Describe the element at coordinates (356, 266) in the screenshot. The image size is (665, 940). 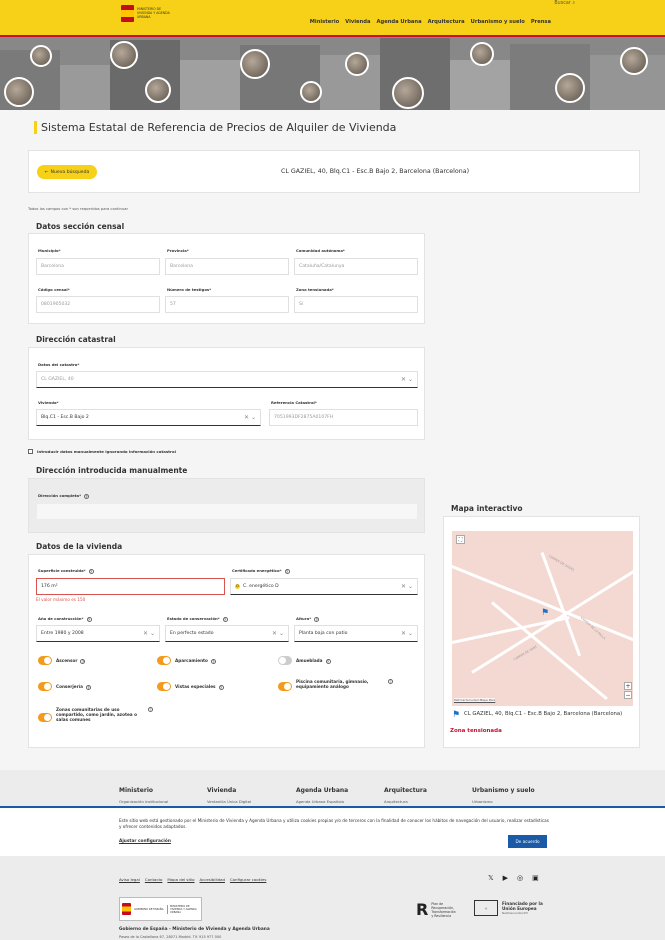
I see `comunidad-field: Cataluña/Catalunya` at that location.